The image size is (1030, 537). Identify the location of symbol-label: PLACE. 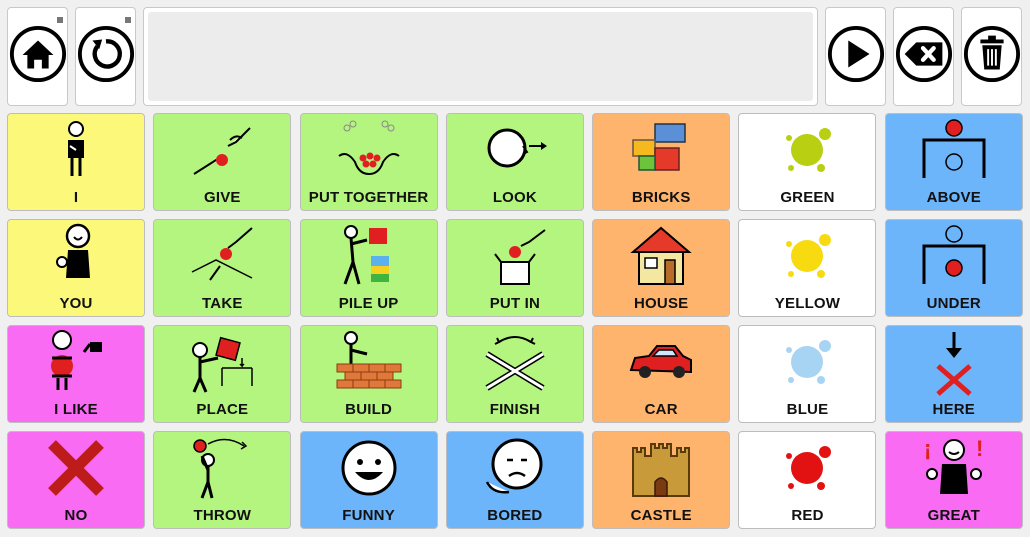
(222, 409).